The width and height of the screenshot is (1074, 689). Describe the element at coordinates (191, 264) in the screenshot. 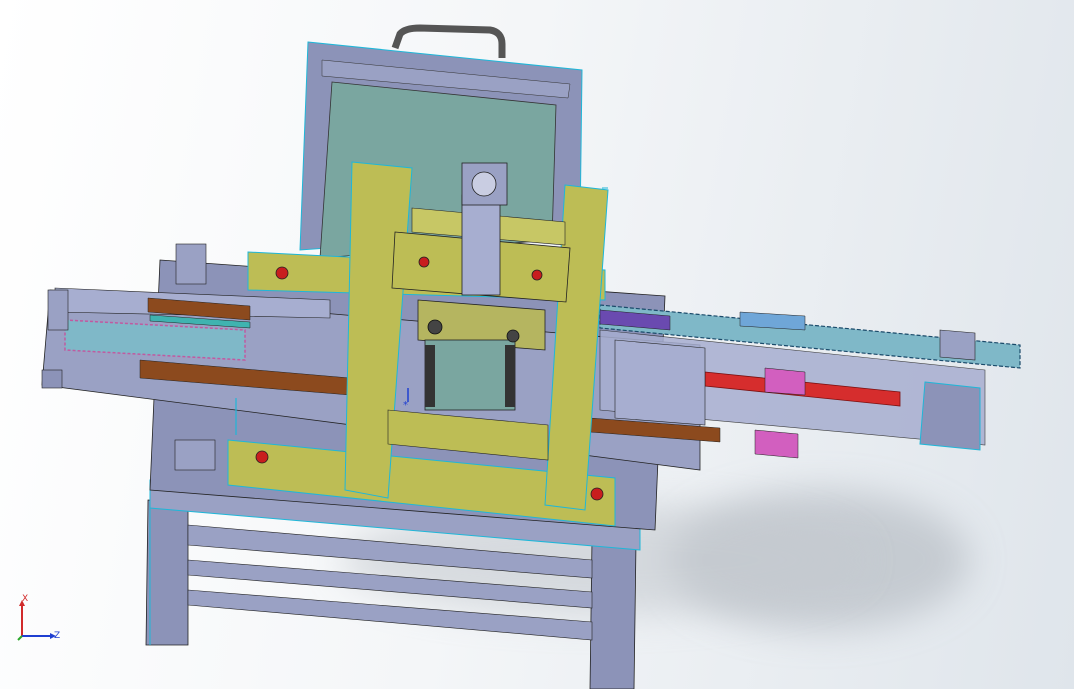

I see `left-bracket` at that location.